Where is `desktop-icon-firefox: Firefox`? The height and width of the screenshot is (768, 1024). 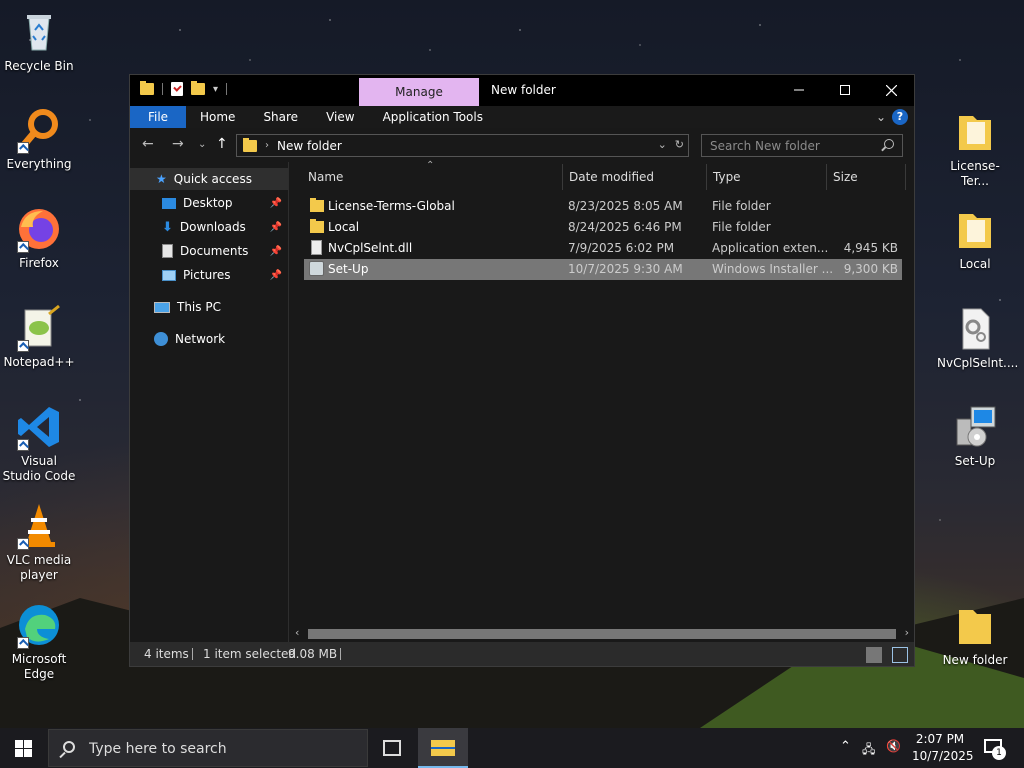
desktop-icon-firefox: Firefox is located at coordinates (39, 238).